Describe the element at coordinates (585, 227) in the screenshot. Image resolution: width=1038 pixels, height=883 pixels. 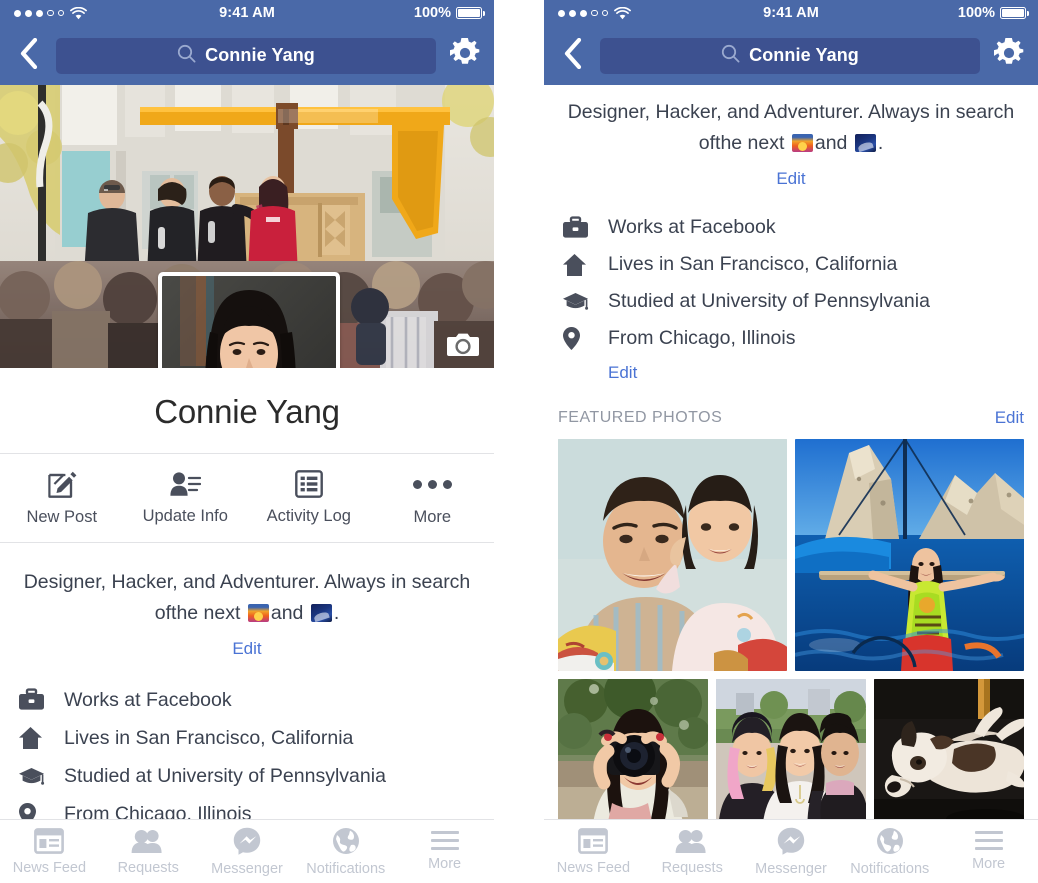
I see `briefcase-icon` at that location.